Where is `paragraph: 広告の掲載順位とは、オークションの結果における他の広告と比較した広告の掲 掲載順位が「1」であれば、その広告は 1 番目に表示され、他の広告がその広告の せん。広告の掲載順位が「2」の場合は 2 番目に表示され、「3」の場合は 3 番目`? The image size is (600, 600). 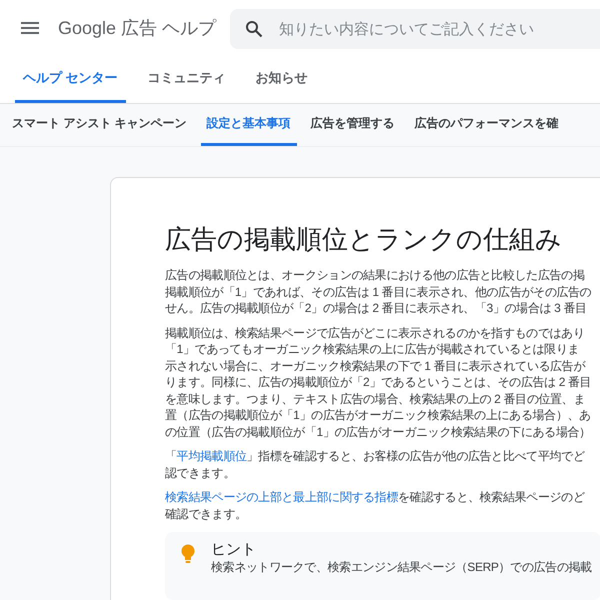
paragraph: 広告の掲載順位とは、オークションの結果における他の広告と比較した広告の掲 掲載順位が「1」であれば、その広告は 1 番目に表示され、他の広告がその広告の せん。広告の掲載順位が「2」の場合は 2 番目に表示され、「3」の場合は 3 番目 is located at coordinates (378, 291).